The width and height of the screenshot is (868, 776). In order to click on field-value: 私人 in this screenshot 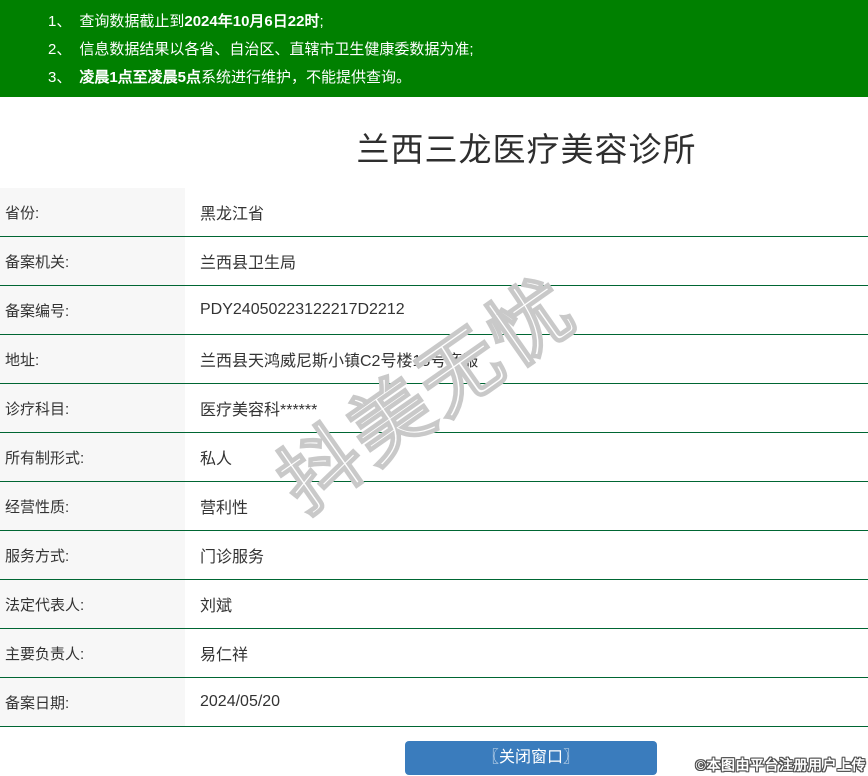, I will do `click(216, 459)`.